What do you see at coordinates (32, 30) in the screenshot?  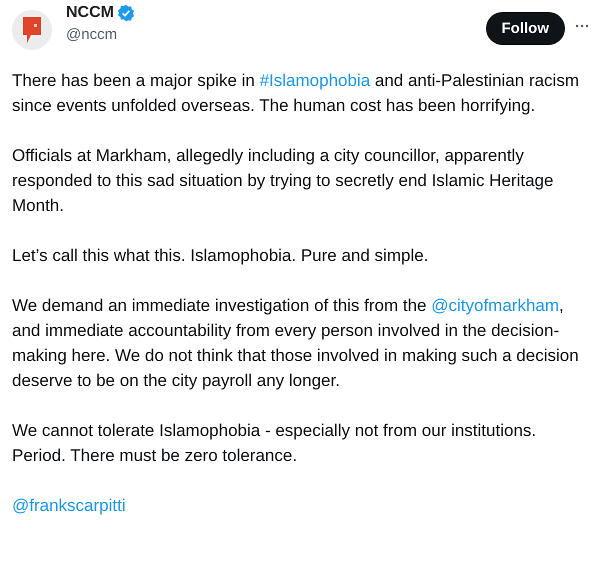 I see `avatar-icon` at bounding box center [32, 30].